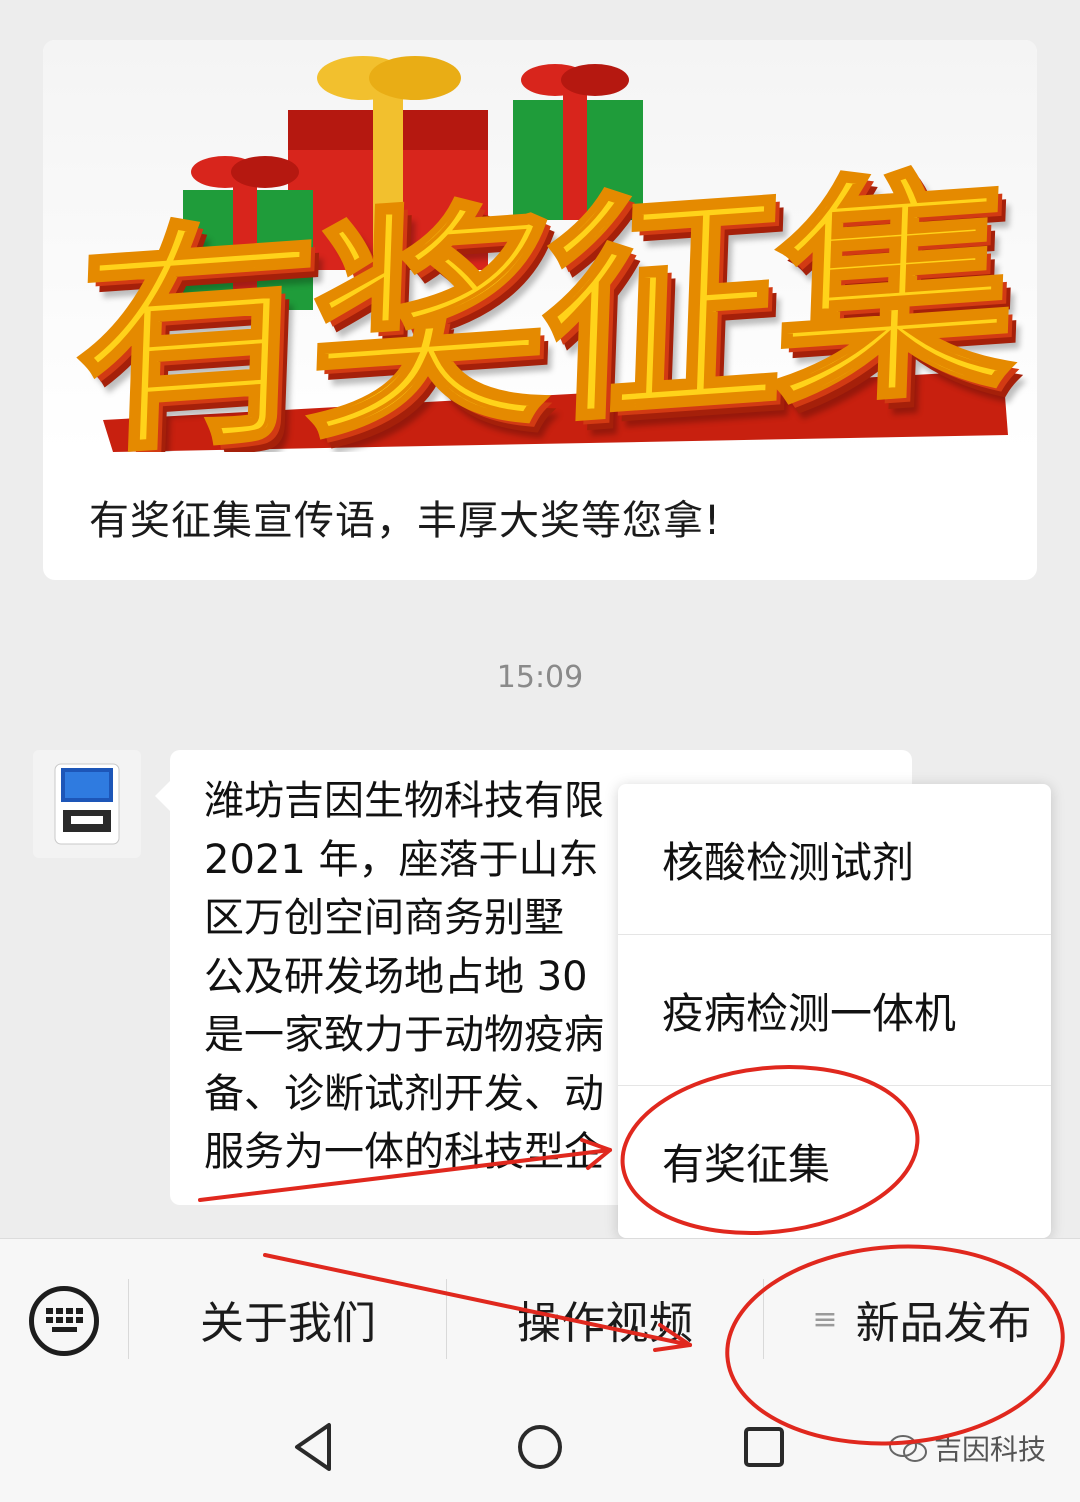 The height and width of the screenshot is (1502, 1080). Describe the element at coordinates (315, 1447) in the screenshot. I see `back-icon` at that location.